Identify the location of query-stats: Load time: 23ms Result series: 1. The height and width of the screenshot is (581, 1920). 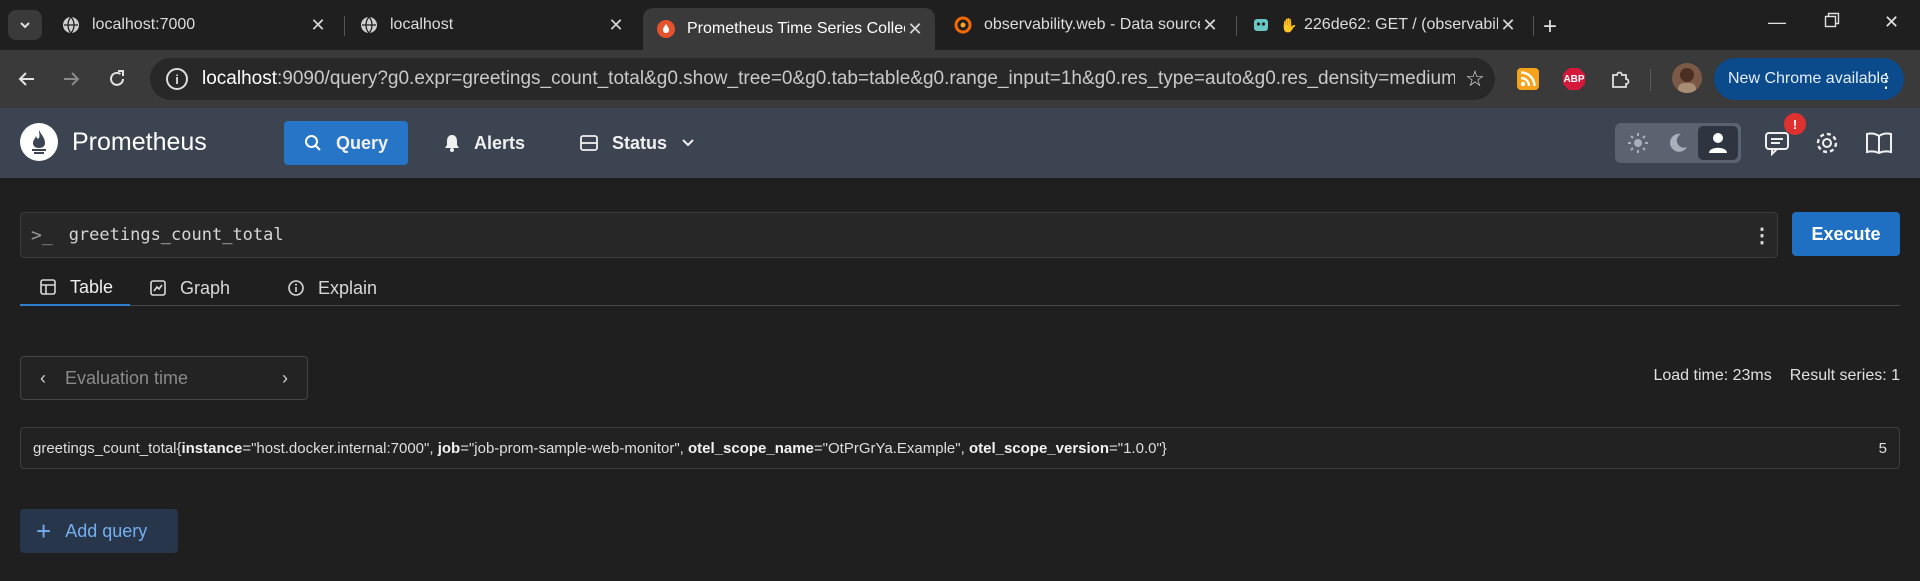
(1776, 376).